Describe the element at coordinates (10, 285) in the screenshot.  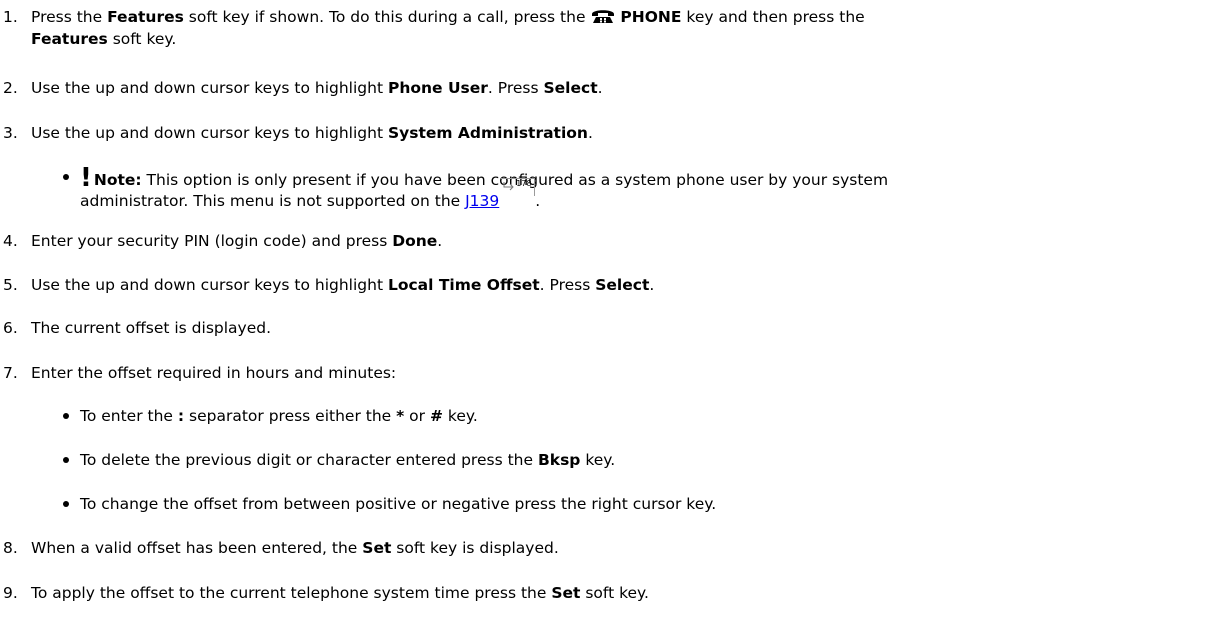
I see `step-number: 5.` at that location.